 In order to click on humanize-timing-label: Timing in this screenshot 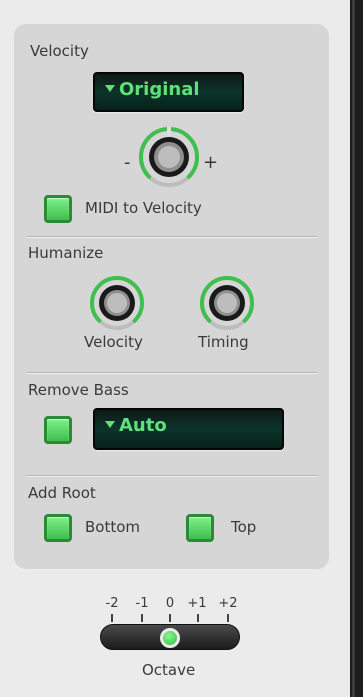, I will do `click(223, 342)`.